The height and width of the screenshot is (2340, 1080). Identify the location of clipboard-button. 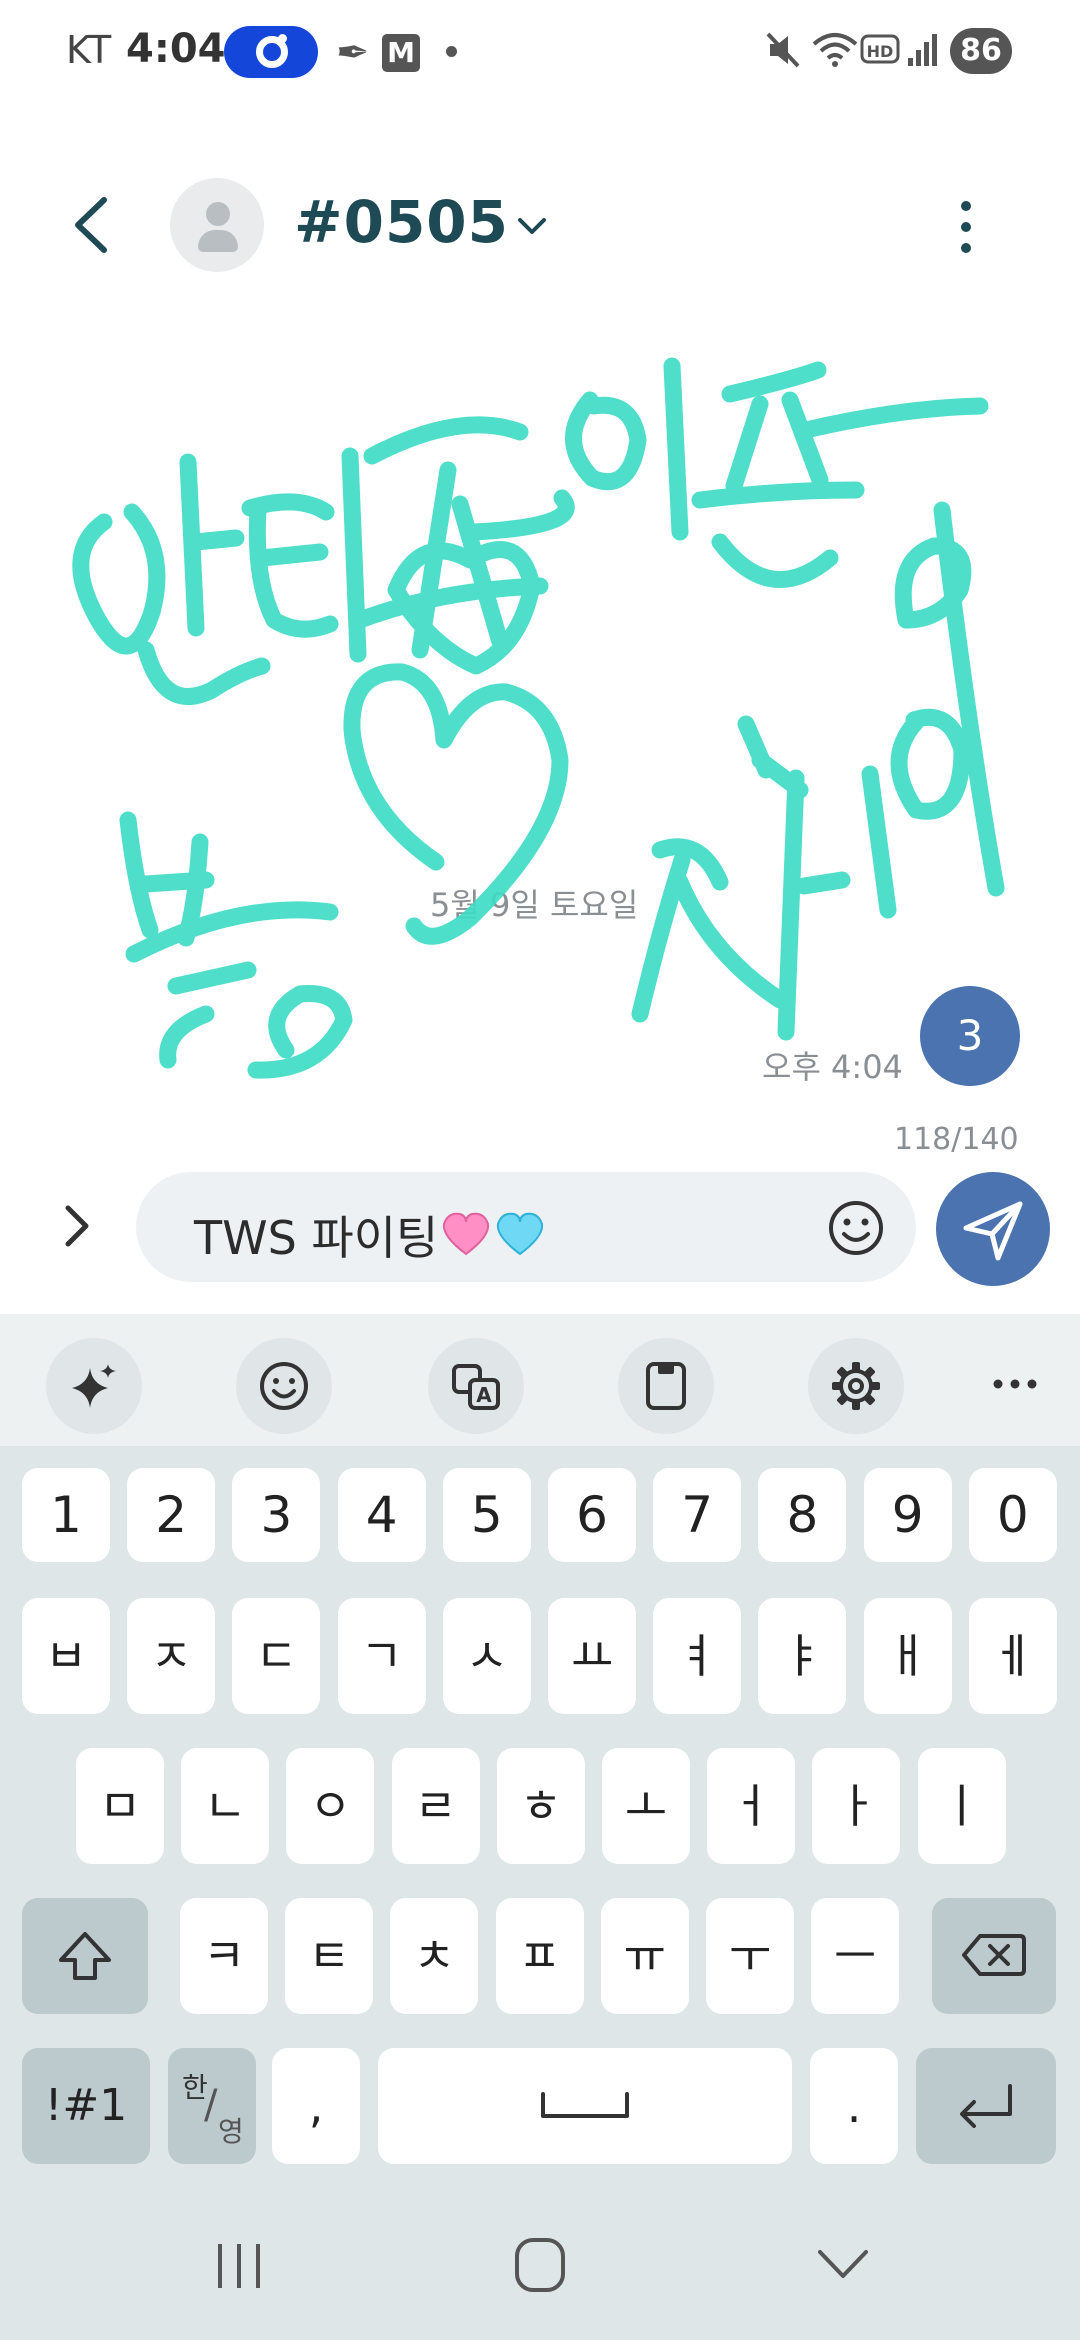
(666, 1386).